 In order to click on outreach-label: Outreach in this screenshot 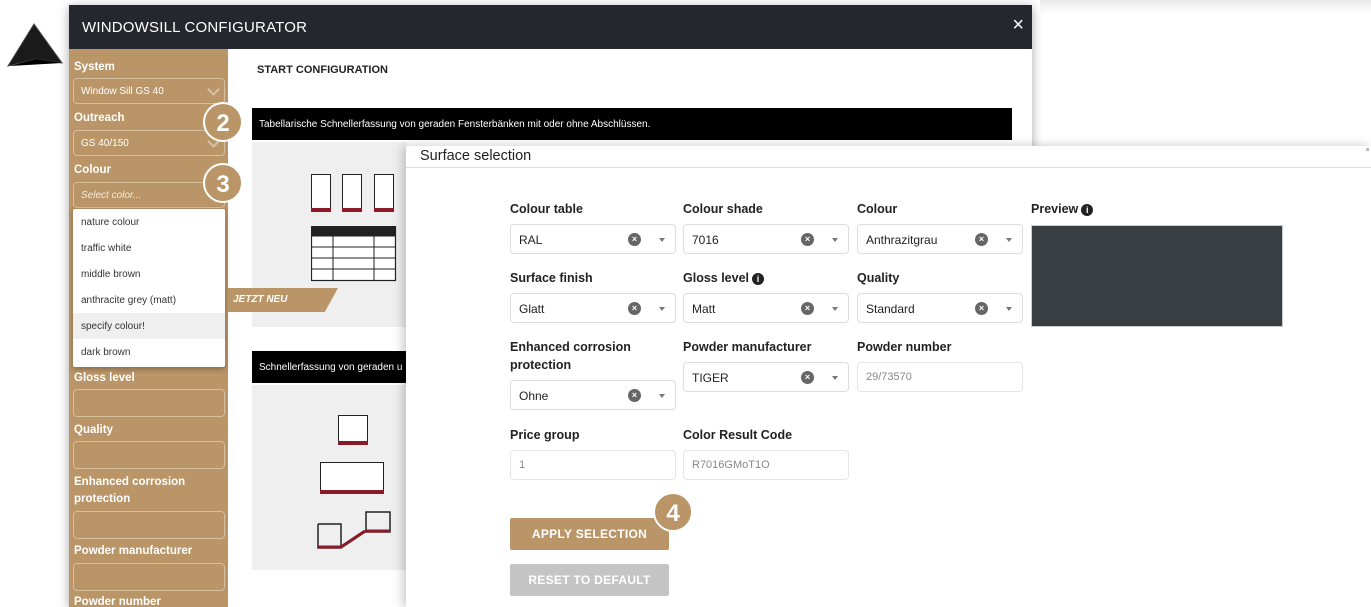, I will do `click(99, 118)`.